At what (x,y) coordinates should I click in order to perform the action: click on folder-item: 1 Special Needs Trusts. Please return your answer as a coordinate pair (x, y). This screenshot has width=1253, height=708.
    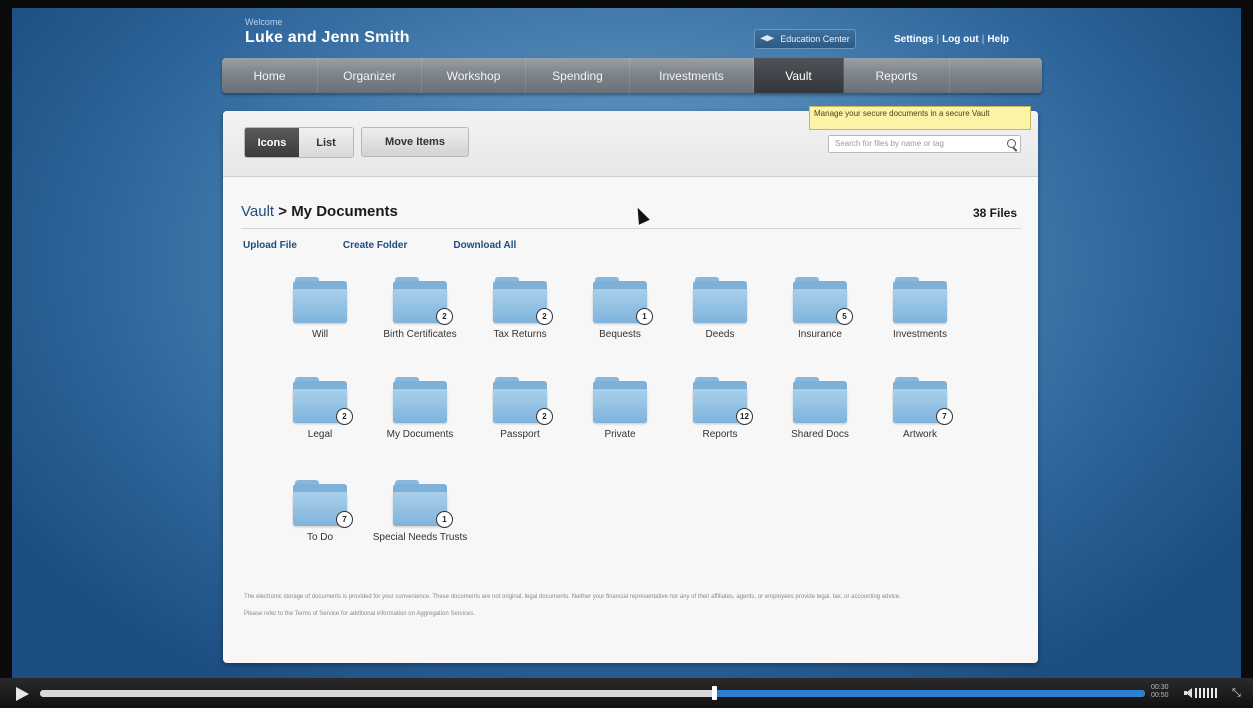
    Looking at the image, I should click on (420, 512).